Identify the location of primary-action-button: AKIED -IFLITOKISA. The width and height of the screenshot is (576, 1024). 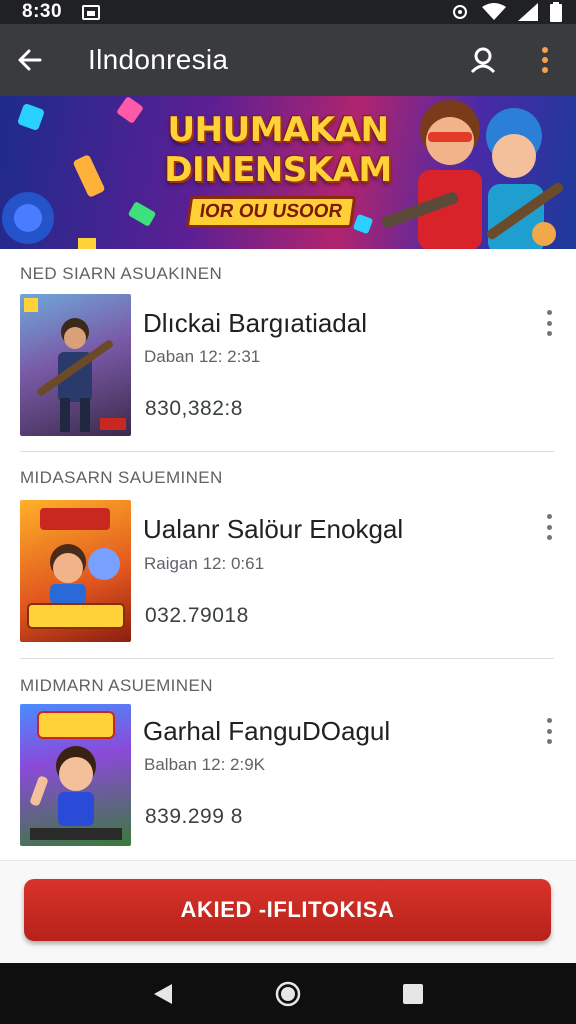
(287, 910).